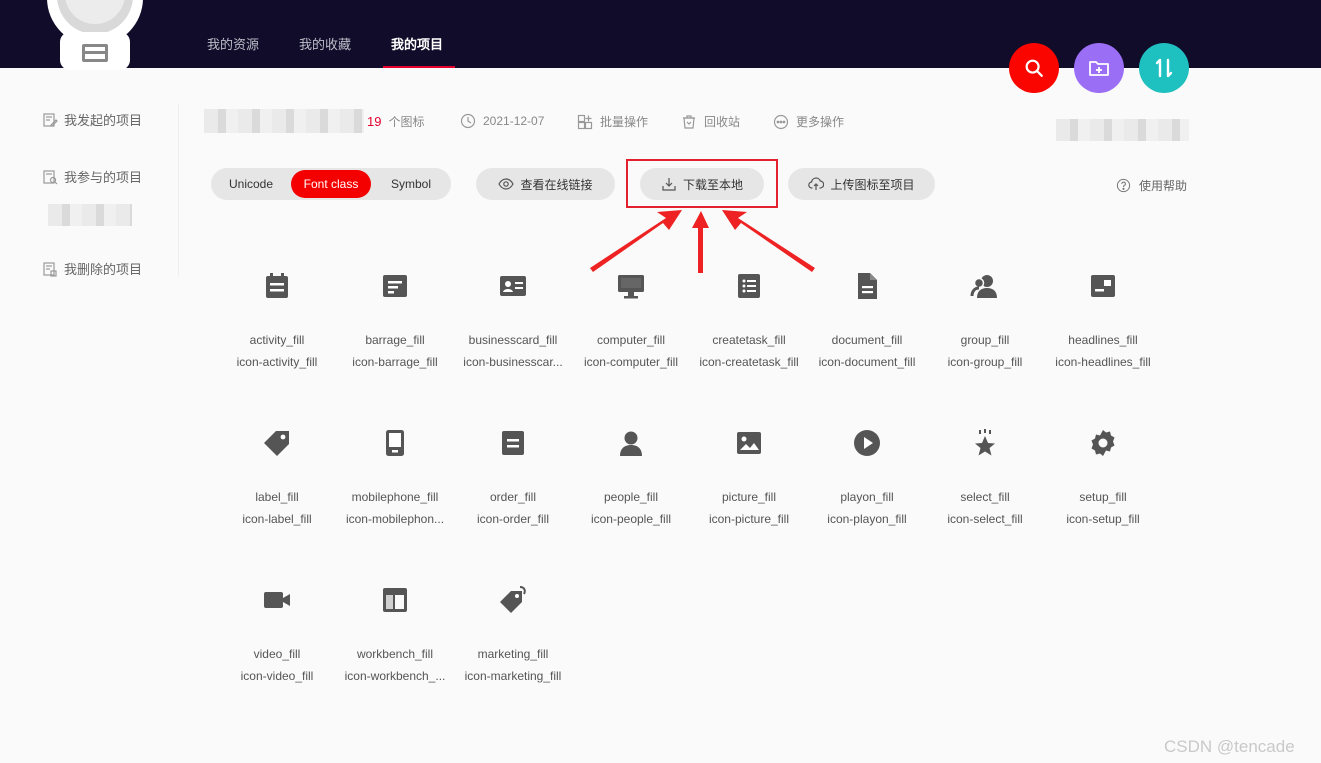 This screenshot has height=763, width=1321. What do you see at coordinates (419, 67) in the screenshot?
I see `active-nav-underline` at bounding box center [419, 67].